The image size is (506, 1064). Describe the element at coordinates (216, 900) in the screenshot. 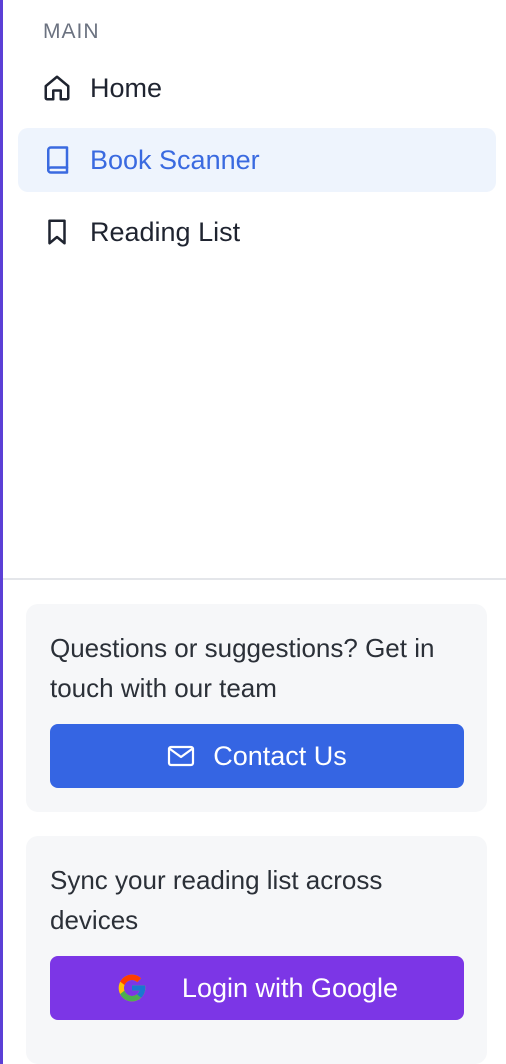

I see `sync-card-text: Sync your reading list across devices` at that location.